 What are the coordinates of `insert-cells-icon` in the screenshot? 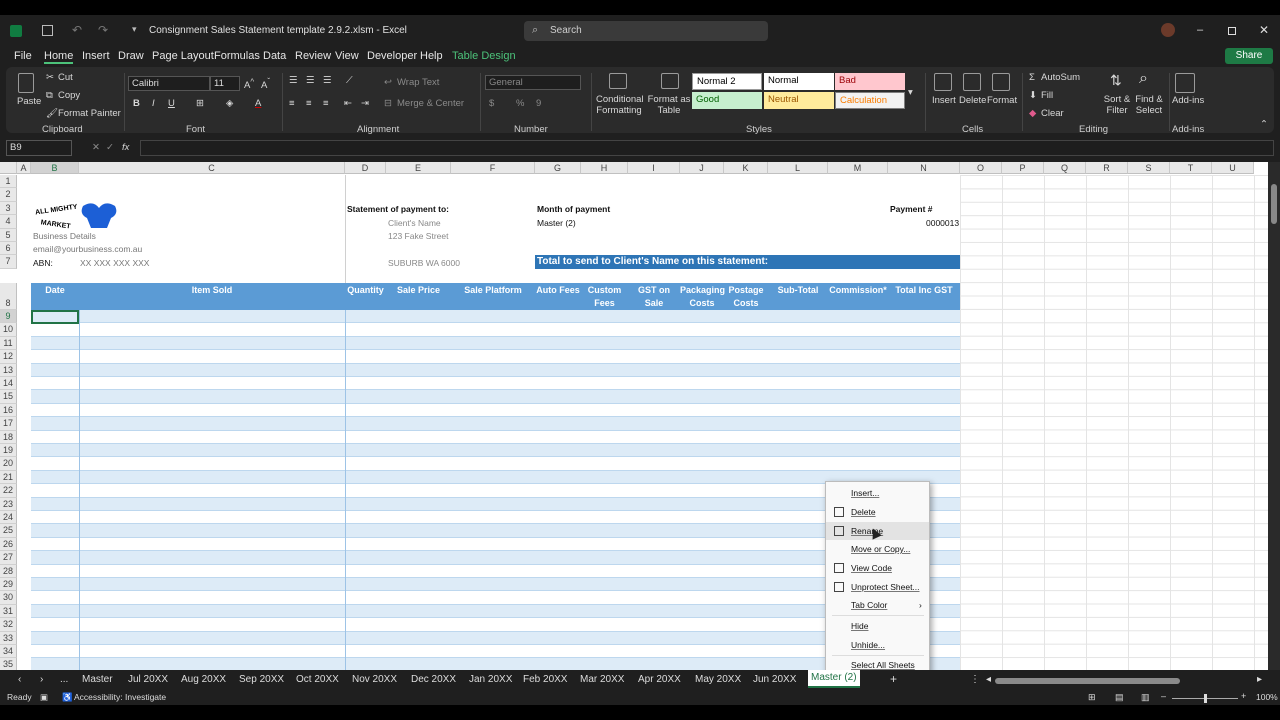 It's located at (943, 82).